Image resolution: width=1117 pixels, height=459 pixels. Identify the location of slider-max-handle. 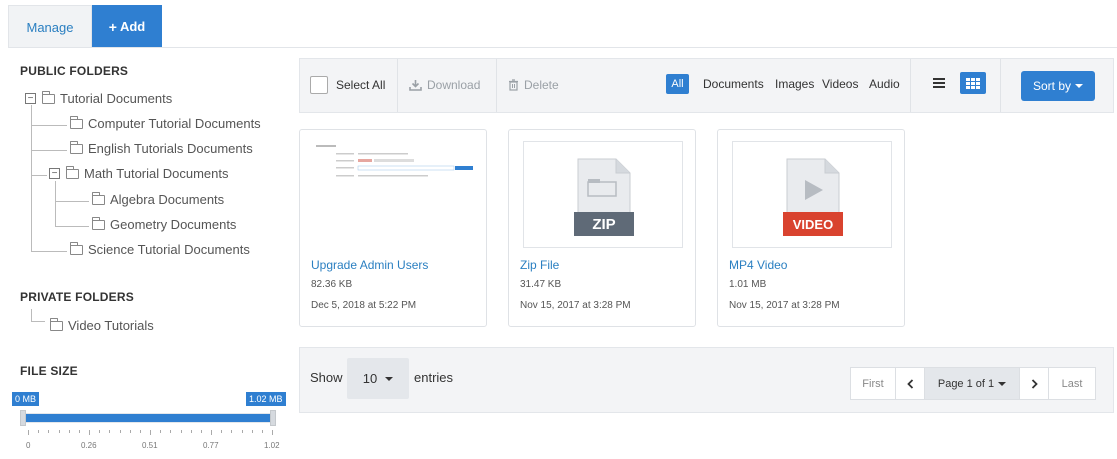
(273, 418).